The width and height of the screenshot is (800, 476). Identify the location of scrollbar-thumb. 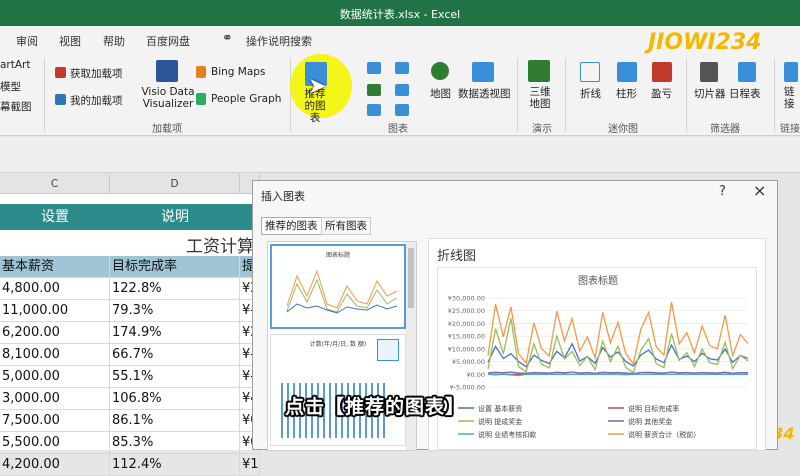
(411, 278).